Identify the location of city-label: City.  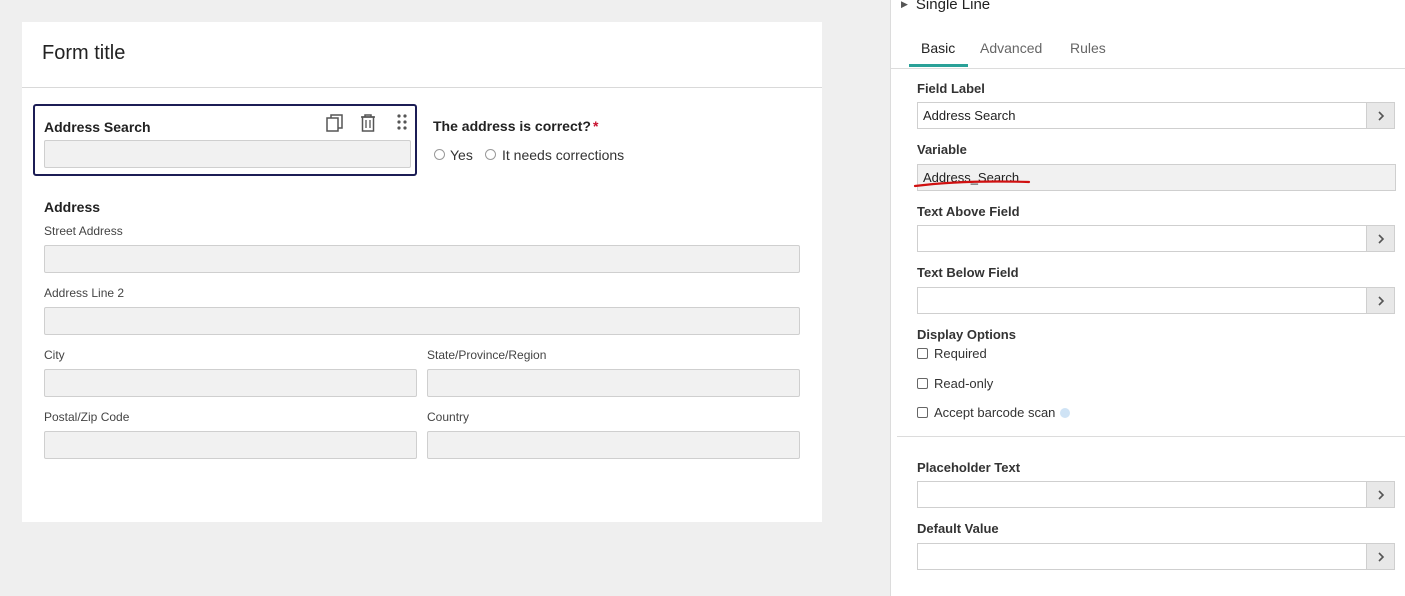
(54, 355).